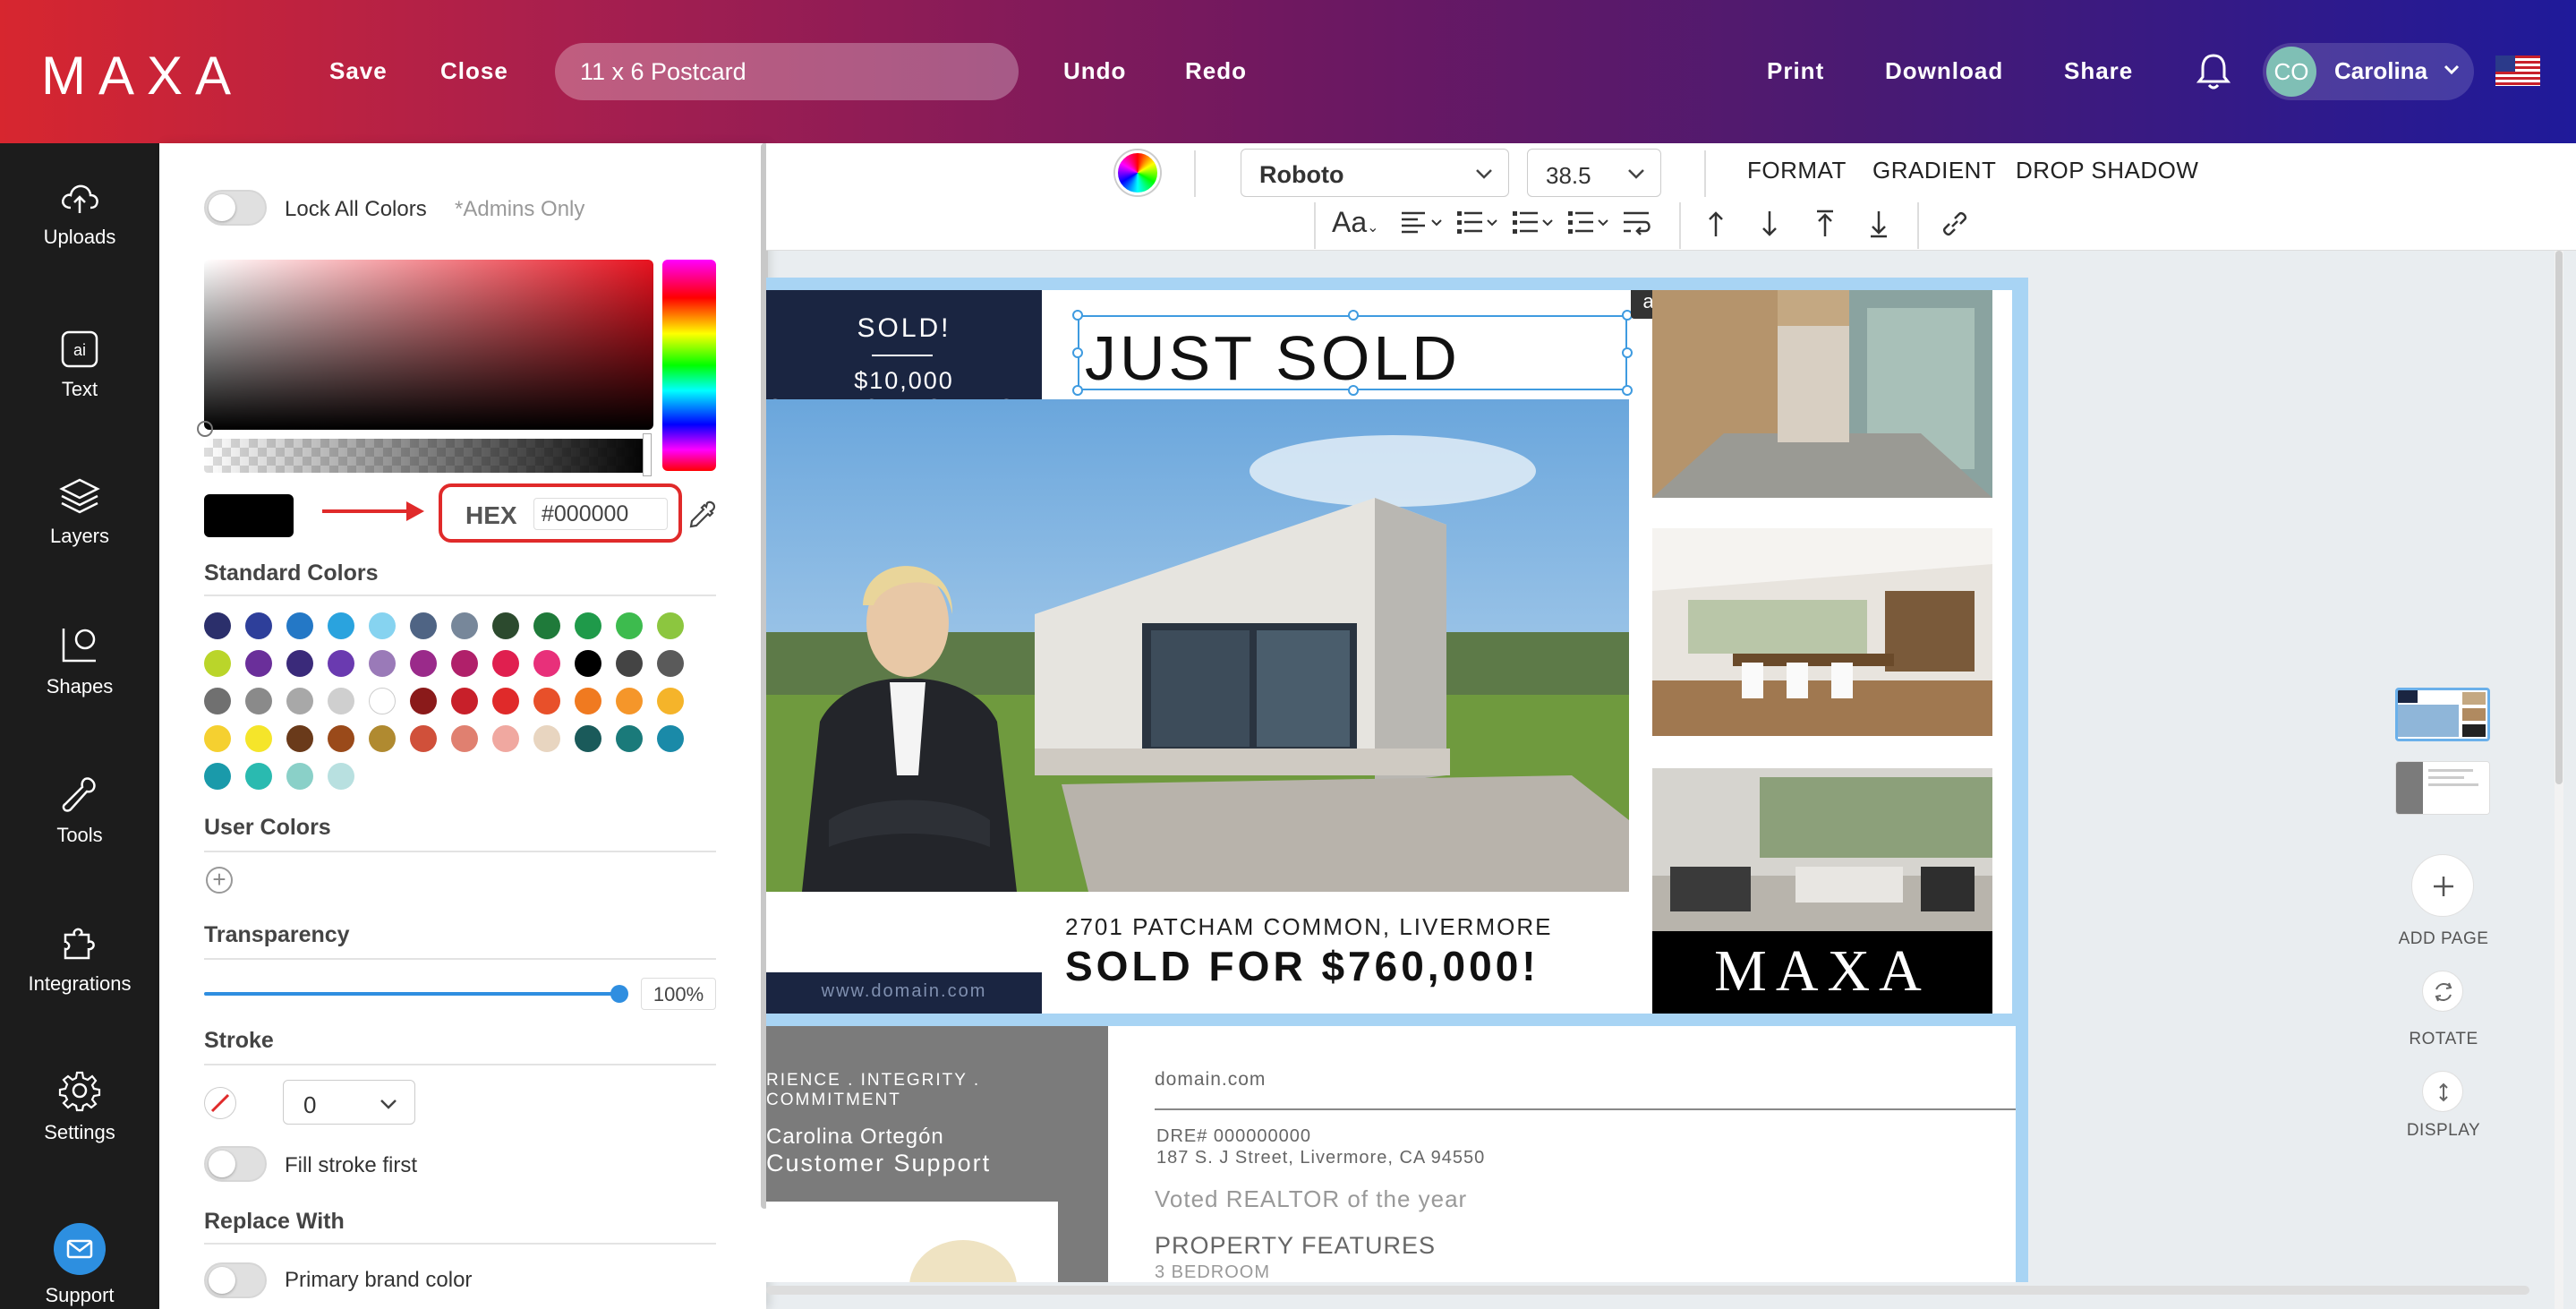  What do you see at coordinates (1822, 632) in the screenshot?
I see `dining-photo` at bounding box center [1822, 632].